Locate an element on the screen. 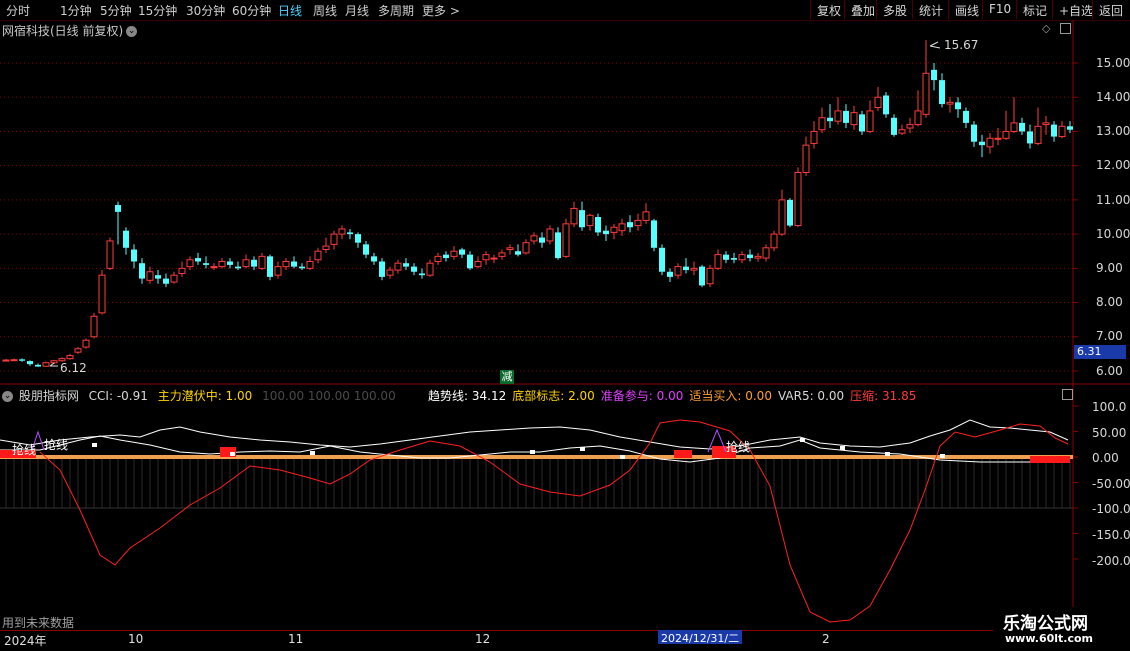 Image resolution: width=1130 pixels, height=651 pixels. indicator-tick-label: 50.00 is located at coordinates (1109, 433).